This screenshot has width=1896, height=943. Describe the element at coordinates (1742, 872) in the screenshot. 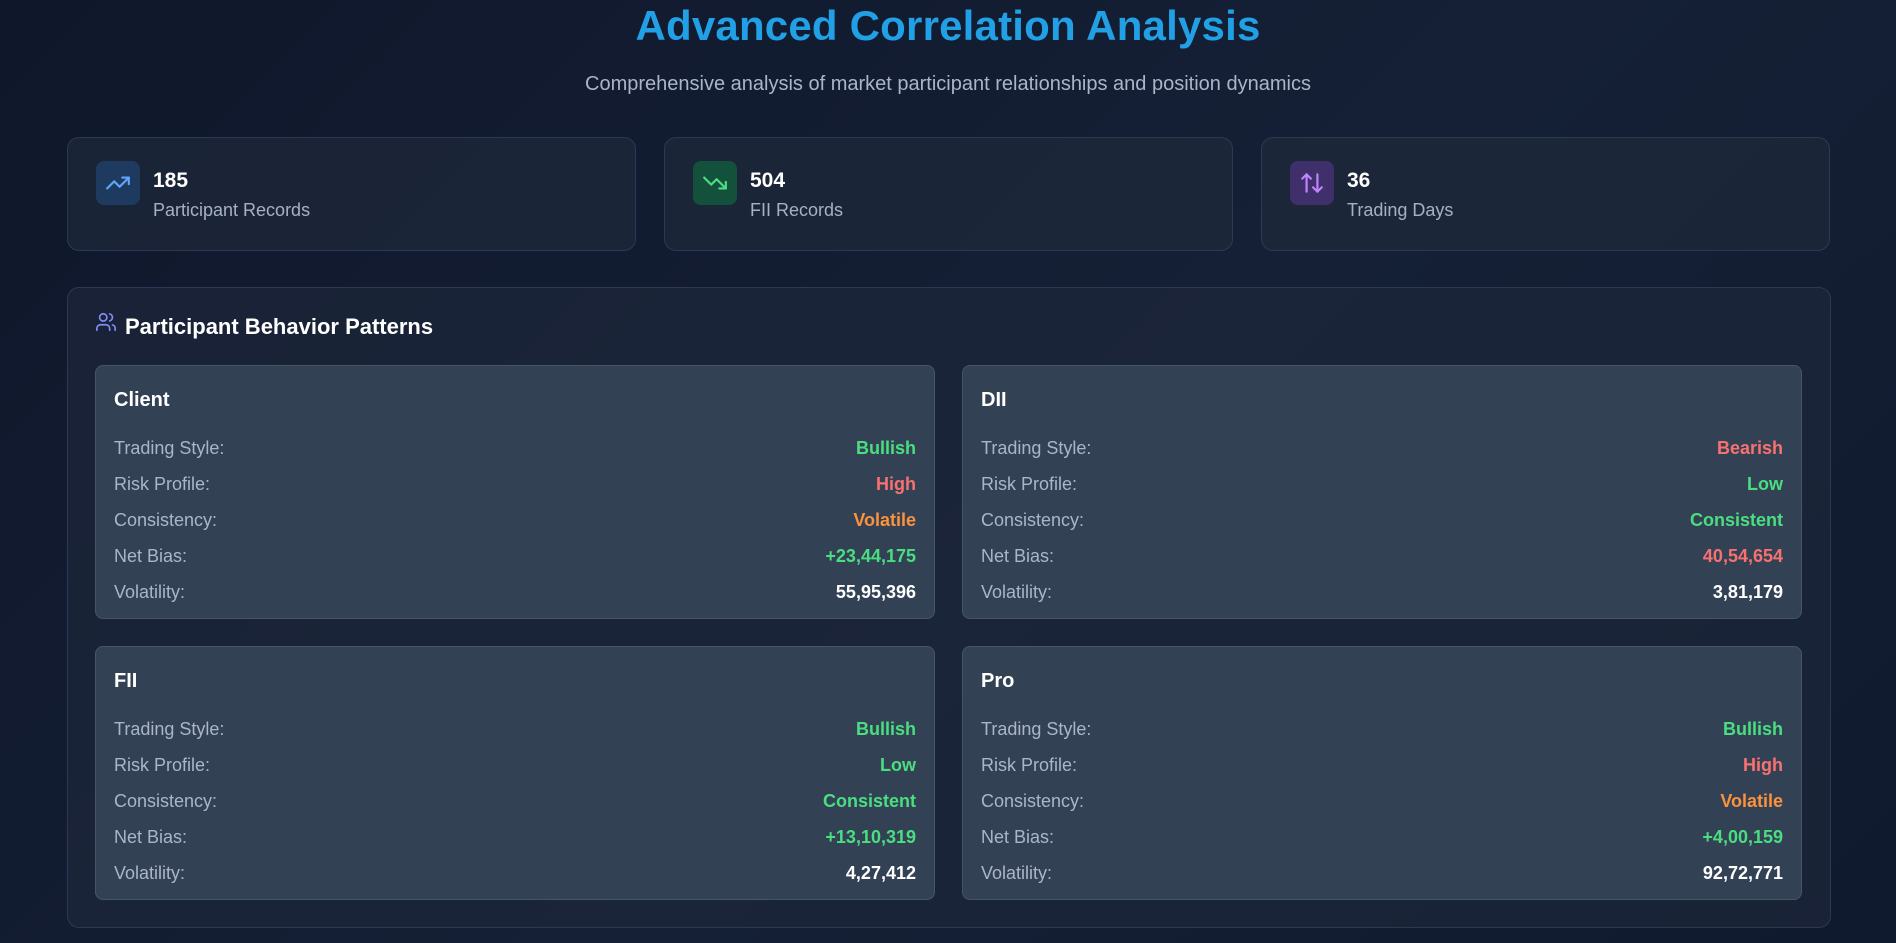

I see `volatility-value: 92,72,771` at that location.